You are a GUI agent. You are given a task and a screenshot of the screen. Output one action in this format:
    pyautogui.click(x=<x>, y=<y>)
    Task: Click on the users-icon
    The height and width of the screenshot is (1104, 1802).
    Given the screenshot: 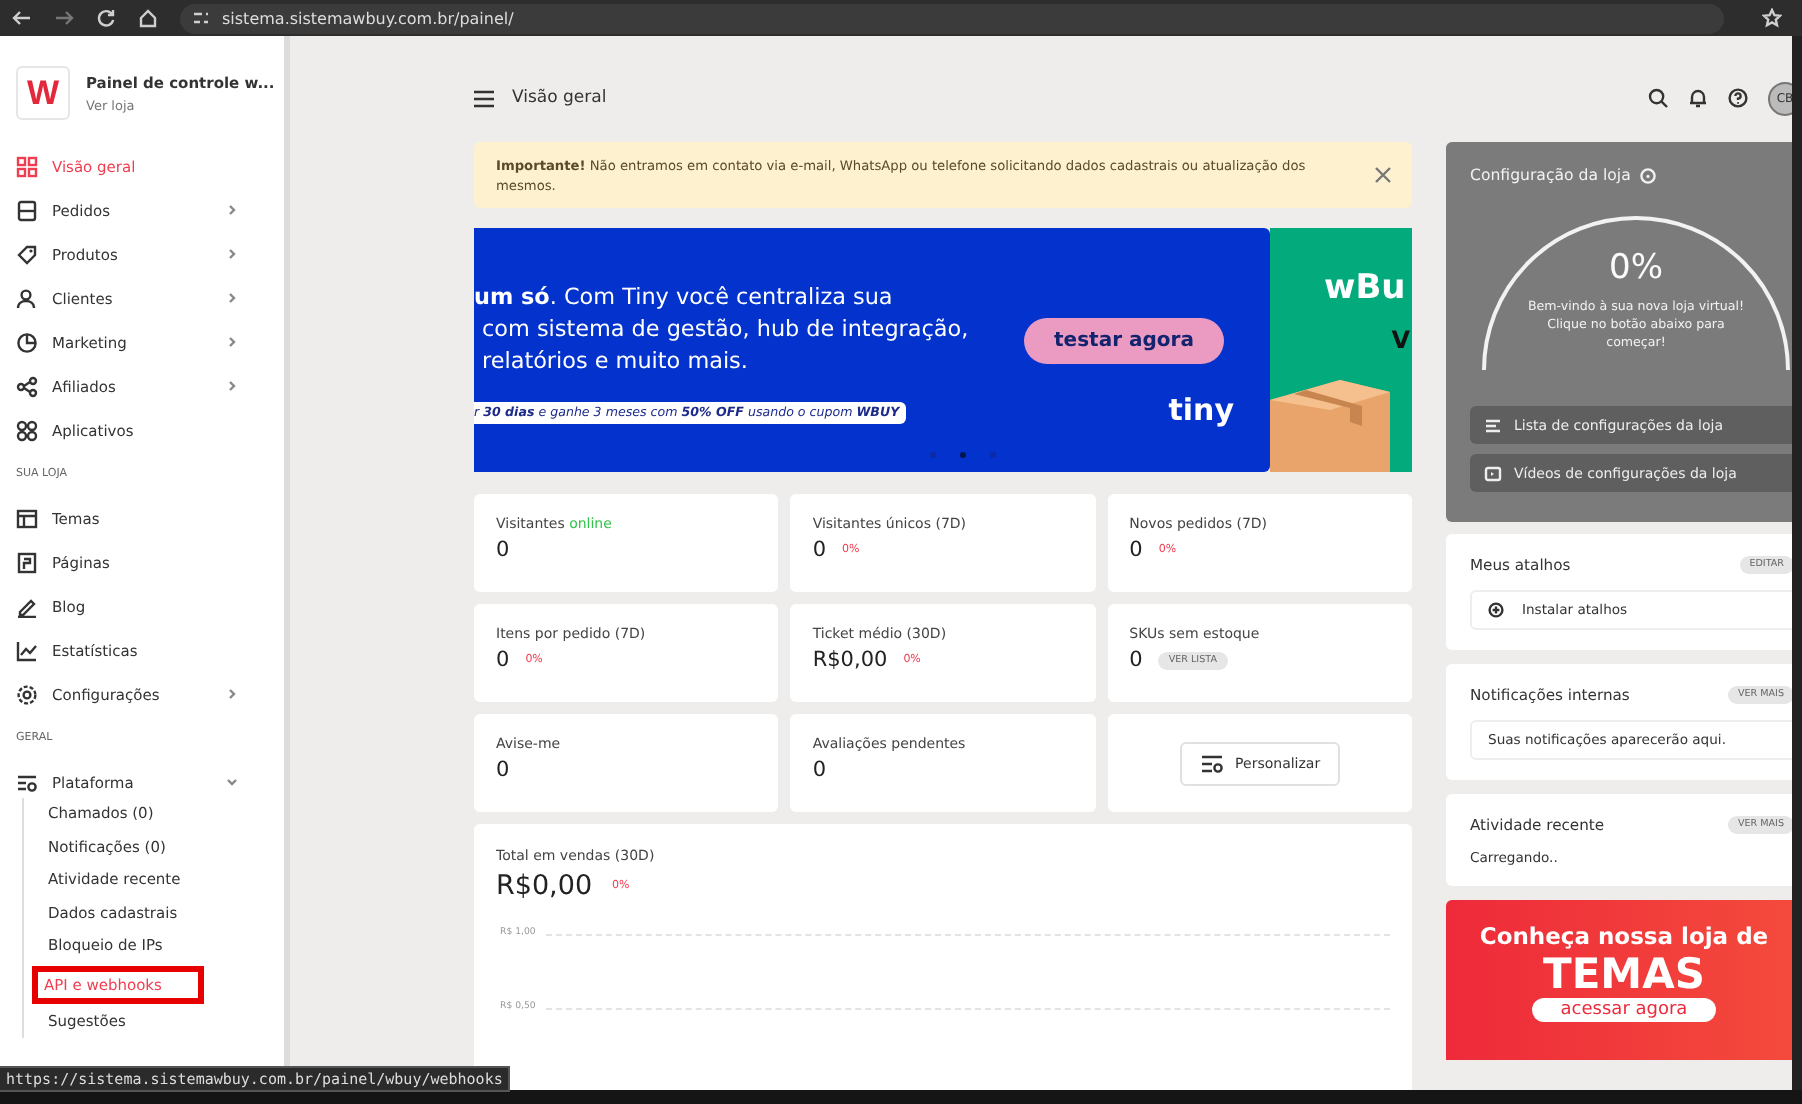 What is the action you would take?
    pyautogui.click(x=27, y=298)
    